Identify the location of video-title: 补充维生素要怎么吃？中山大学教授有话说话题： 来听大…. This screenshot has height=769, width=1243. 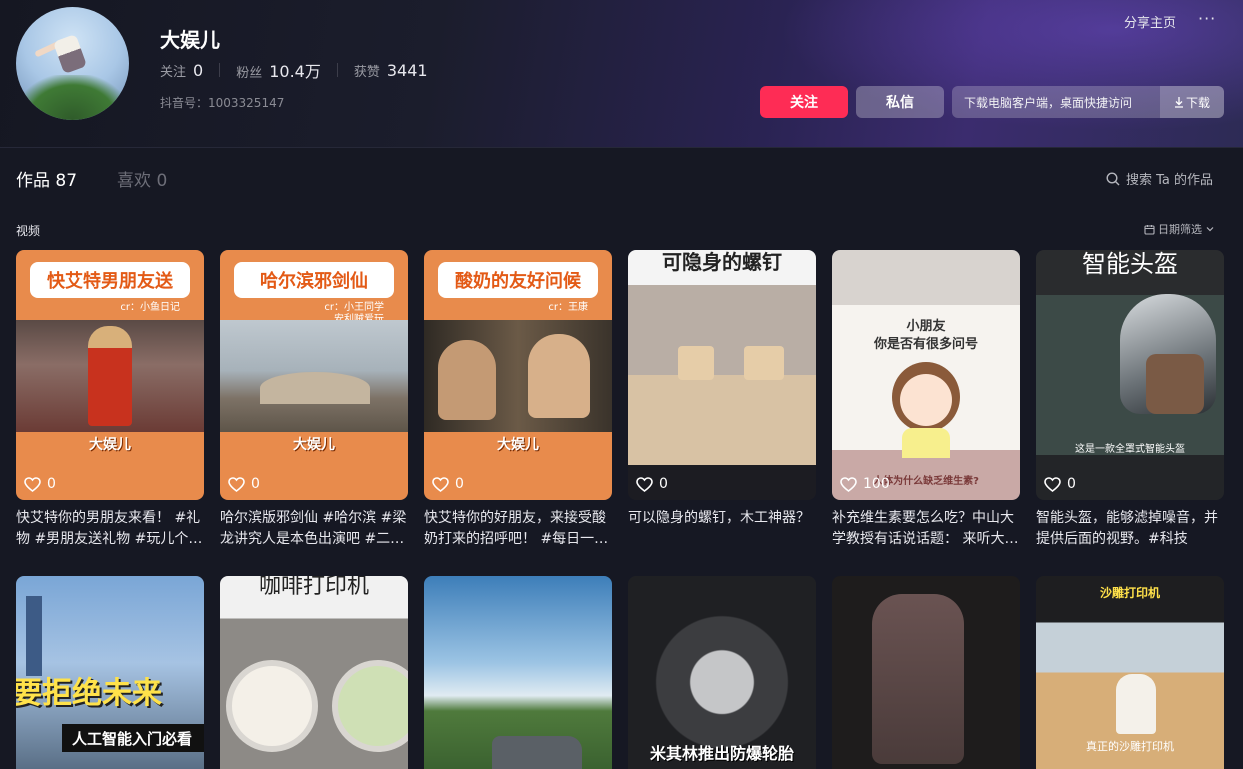
(926, 530).